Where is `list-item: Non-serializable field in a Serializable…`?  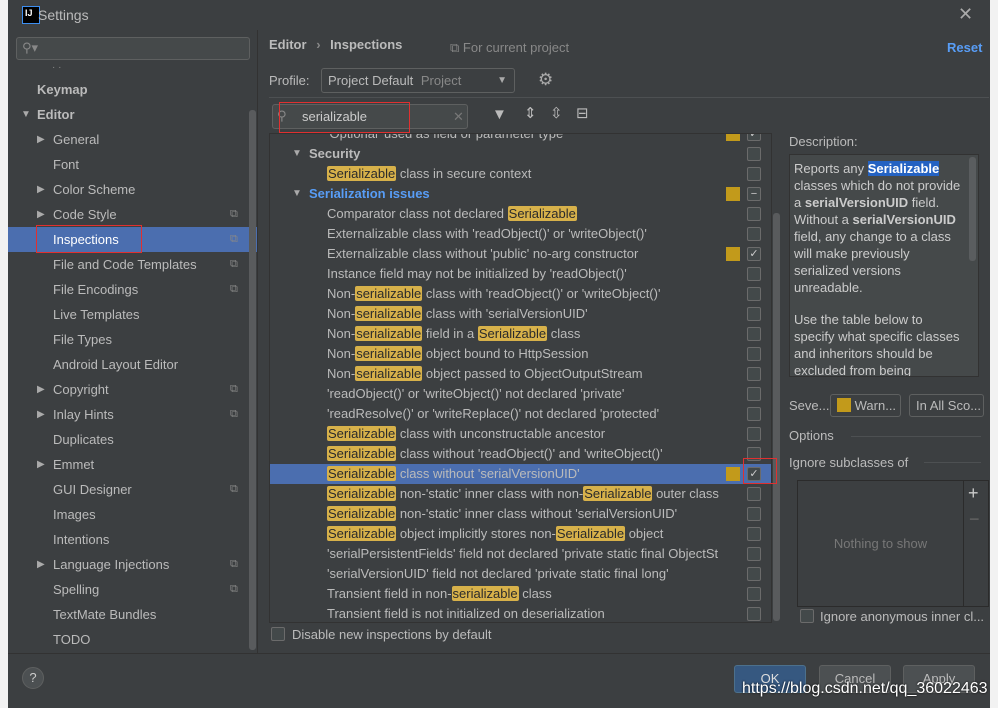 list-item: Non-serializable field in a Serializable… is located at coordinates (520, 334).